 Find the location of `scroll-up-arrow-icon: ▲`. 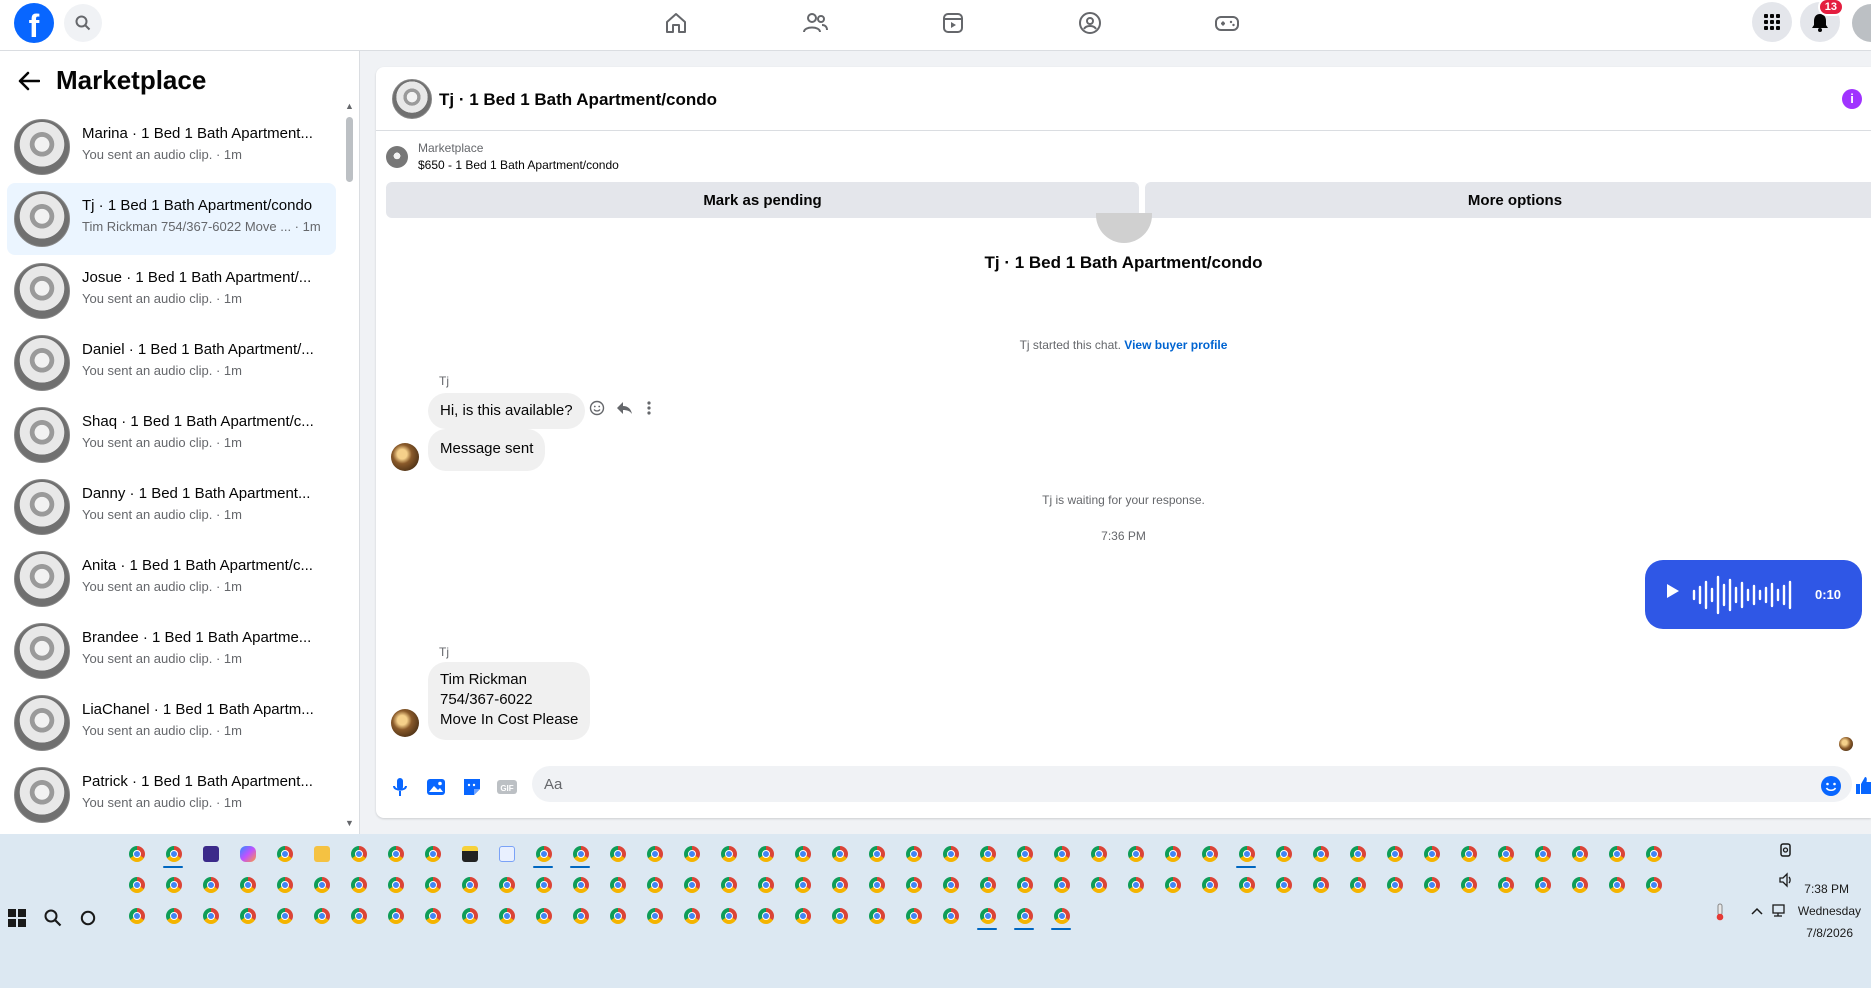

scroll-up-arrow-icon: ▲ is located at coordinates (349, 106).